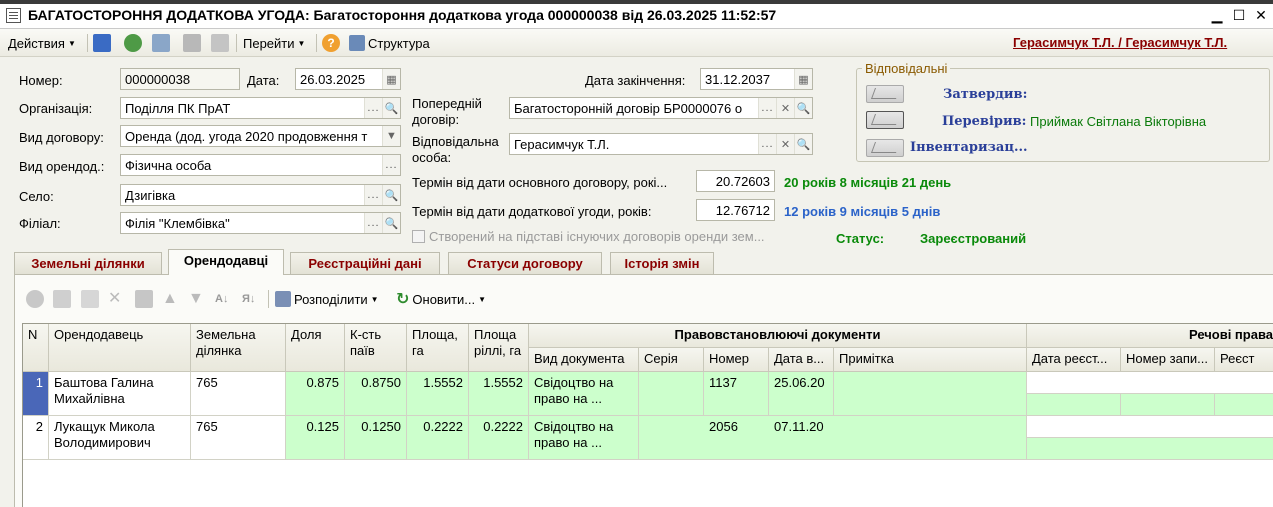  Describe the element at coordinates (197, 299) in the screenshot. I see `move-down-icon: ▼` at that location.